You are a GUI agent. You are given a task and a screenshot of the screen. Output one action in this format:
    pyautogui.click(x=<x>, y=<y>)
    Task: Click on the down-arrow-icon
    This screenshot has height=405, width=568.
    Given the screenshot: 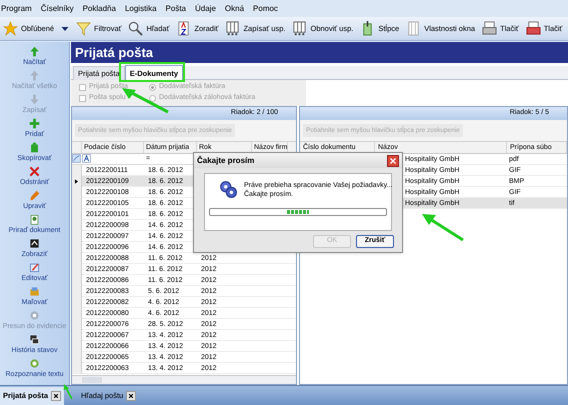 What is the action you would take?
    pyautogui.click(x=34, y=99)
    